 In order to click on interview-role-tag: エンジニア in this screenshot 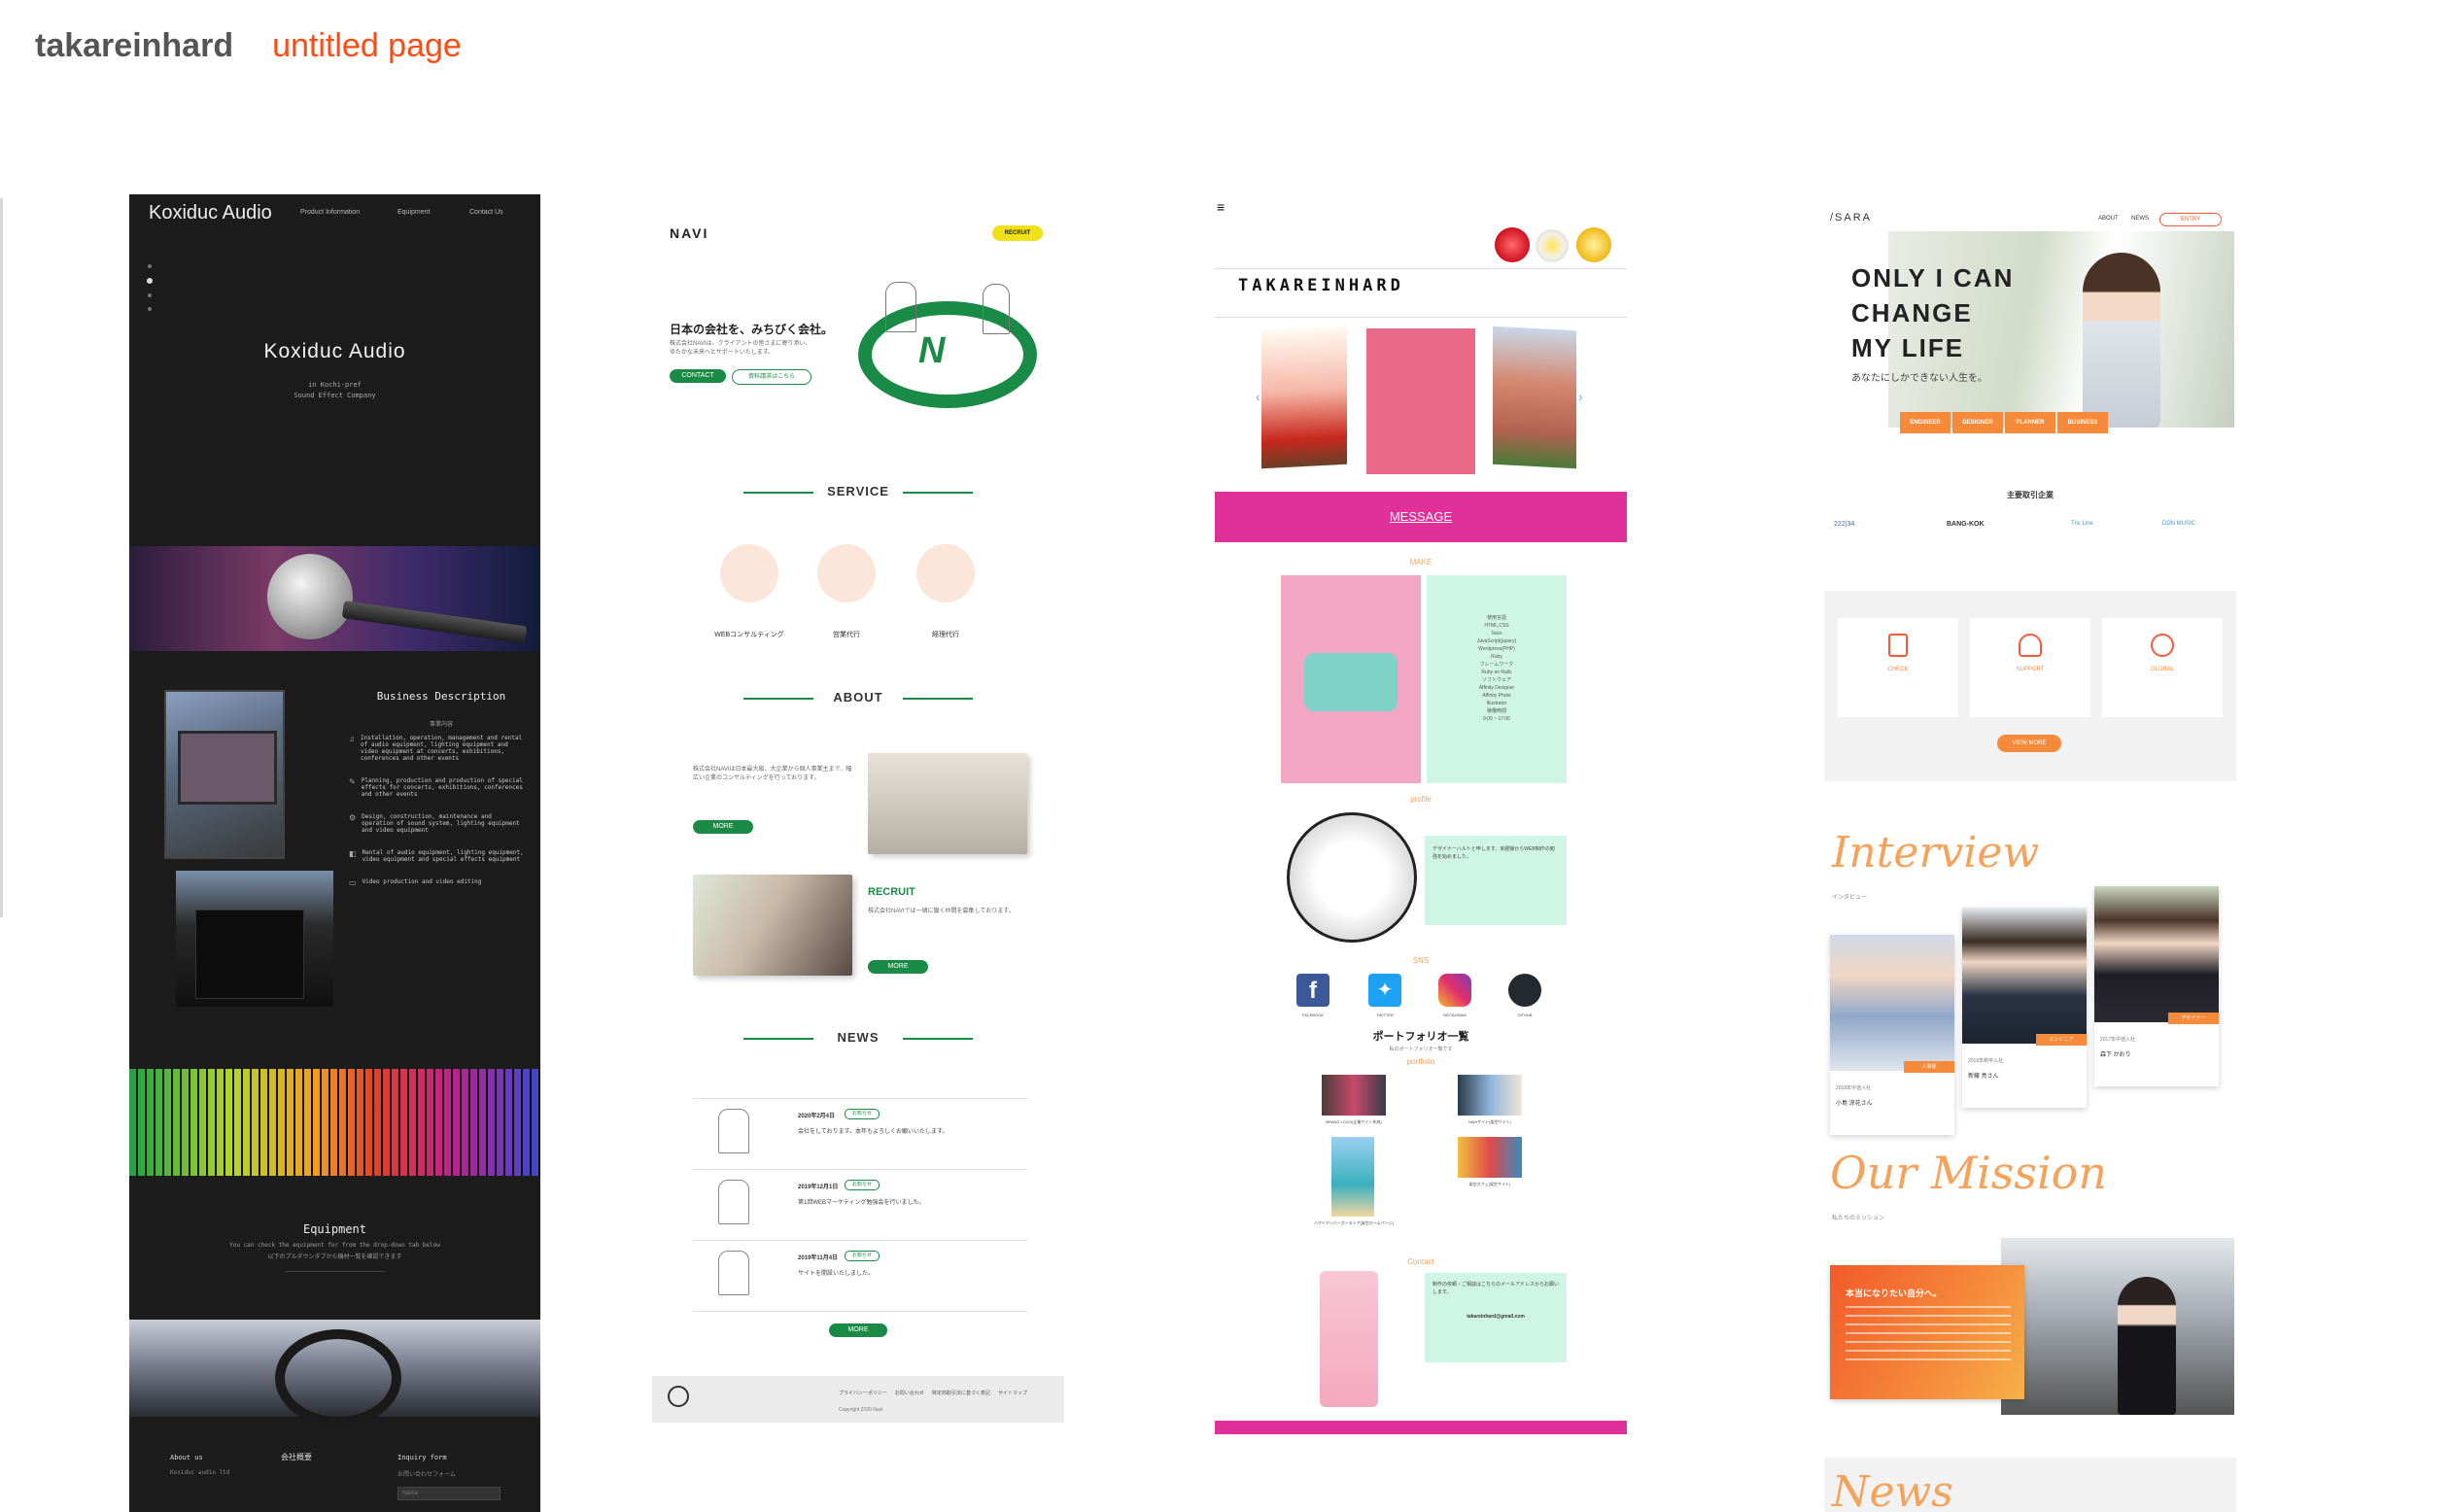, I will do `click(2061, 1040)`.